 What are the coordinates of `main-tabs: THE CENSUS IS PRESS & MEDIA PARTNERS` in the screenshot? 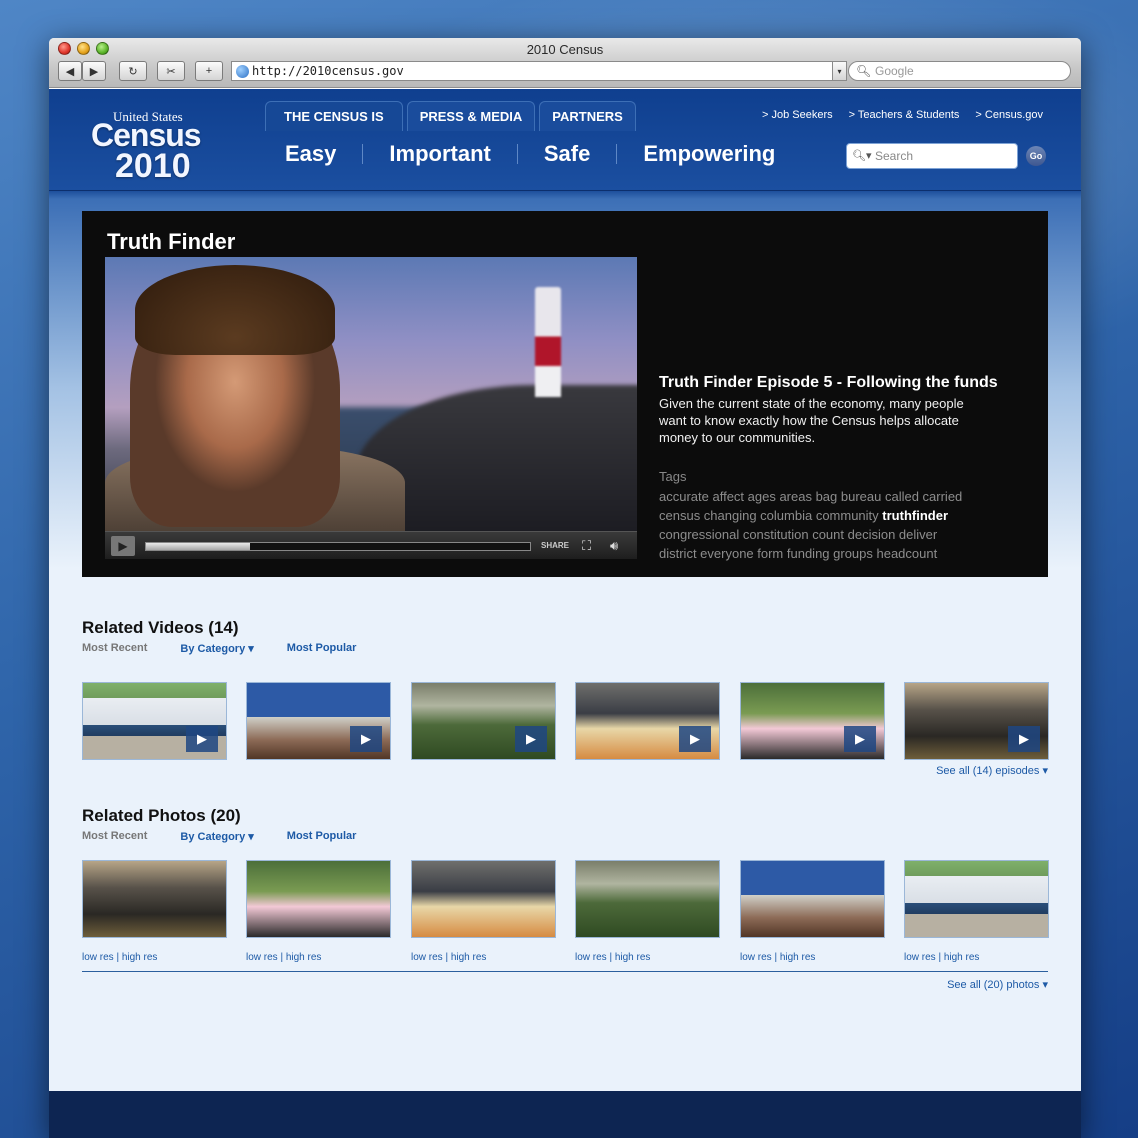 It's located at (450, 116).